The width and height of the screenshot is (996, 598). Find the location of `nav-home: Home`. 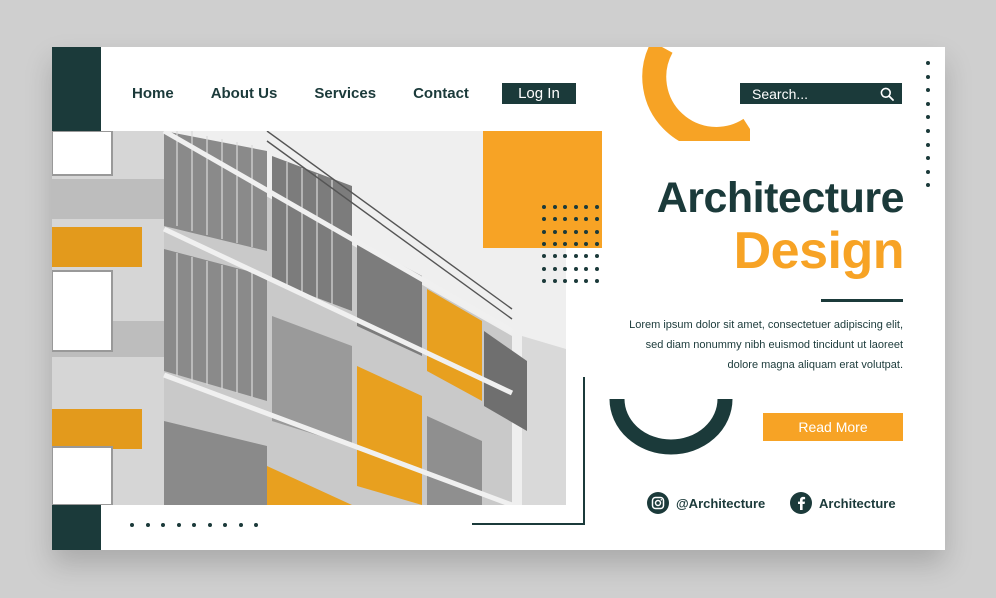

nav-home: Home is located at coordinates (153, 93).